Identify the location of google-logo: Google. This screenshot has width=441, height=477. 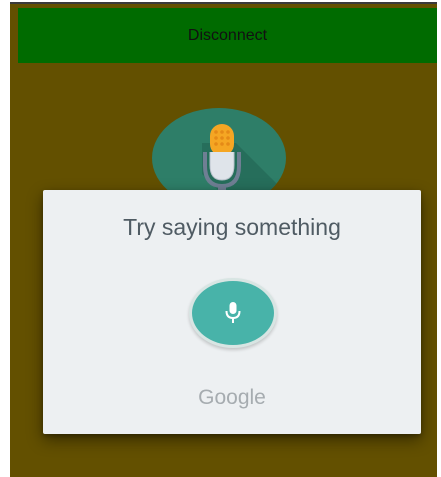
(232, 397).